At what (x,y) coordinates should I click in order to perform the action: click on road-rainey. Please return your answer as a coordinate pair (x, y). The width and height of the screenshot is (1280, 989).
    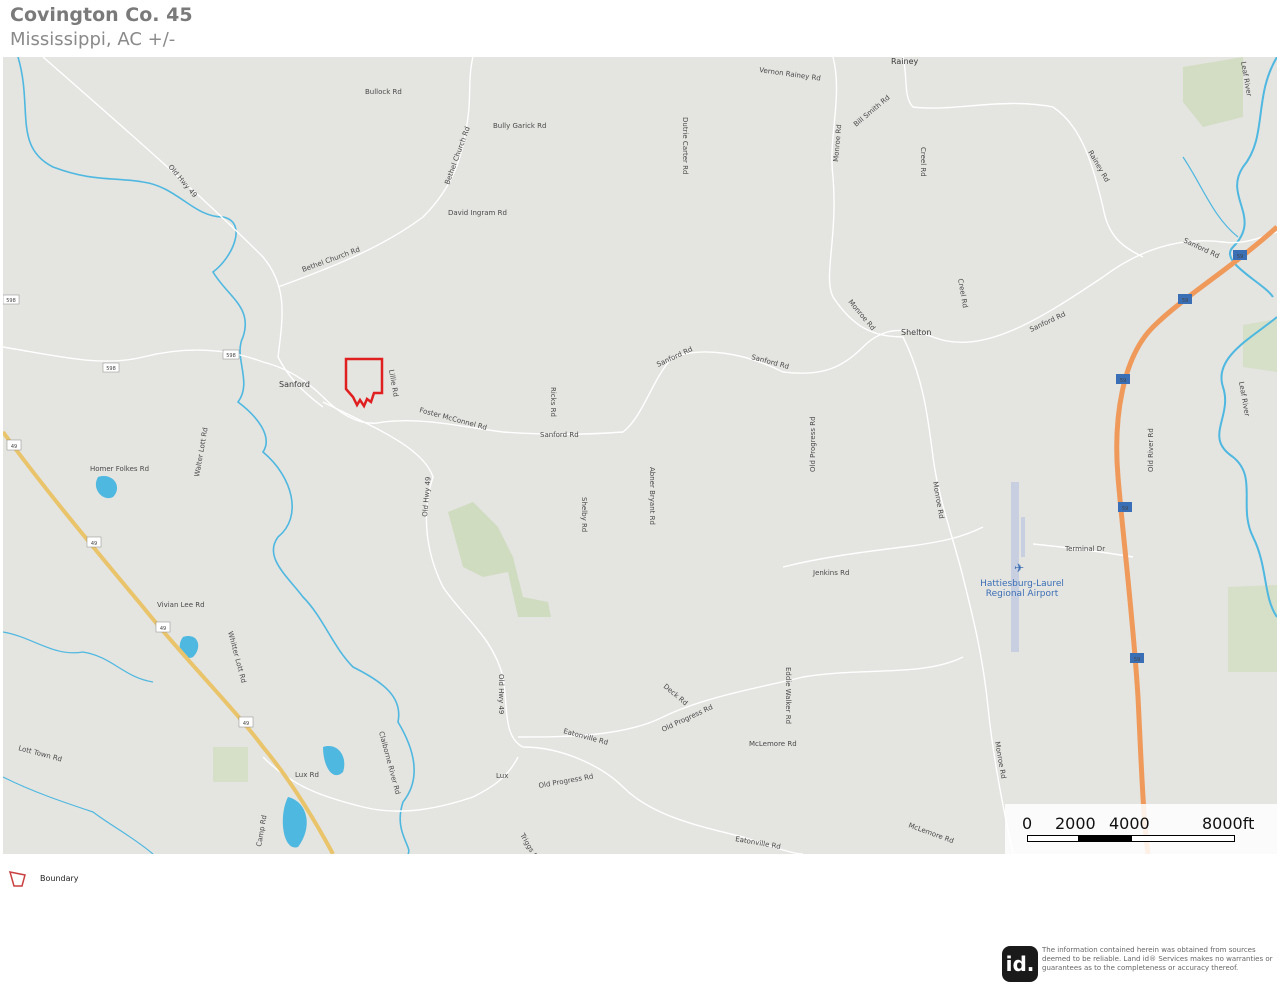
    Looking at the image, I should click on (1023, 157).